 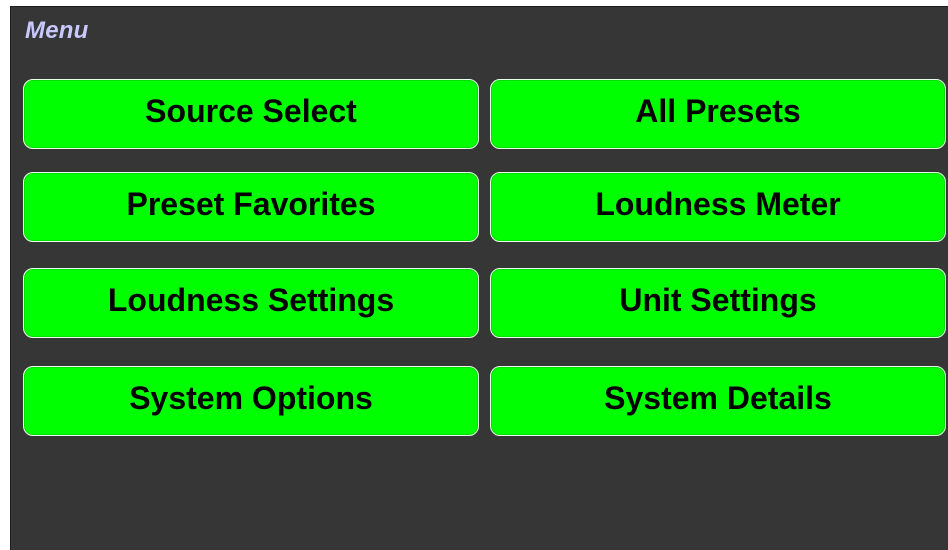 I want to click on all-presets-label: All Presets, so click(x=718, y=110).